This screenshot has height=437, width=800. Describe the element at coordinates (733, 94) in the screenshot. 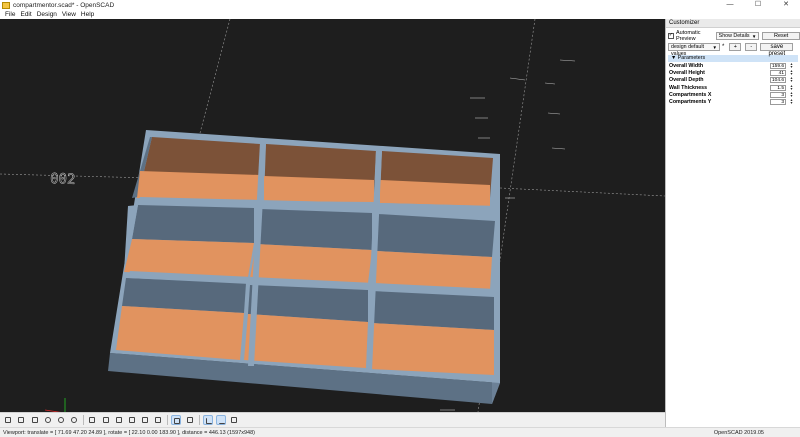

I see `param-compartments-x: Compartments X 3 ▲ ▼` at that location.